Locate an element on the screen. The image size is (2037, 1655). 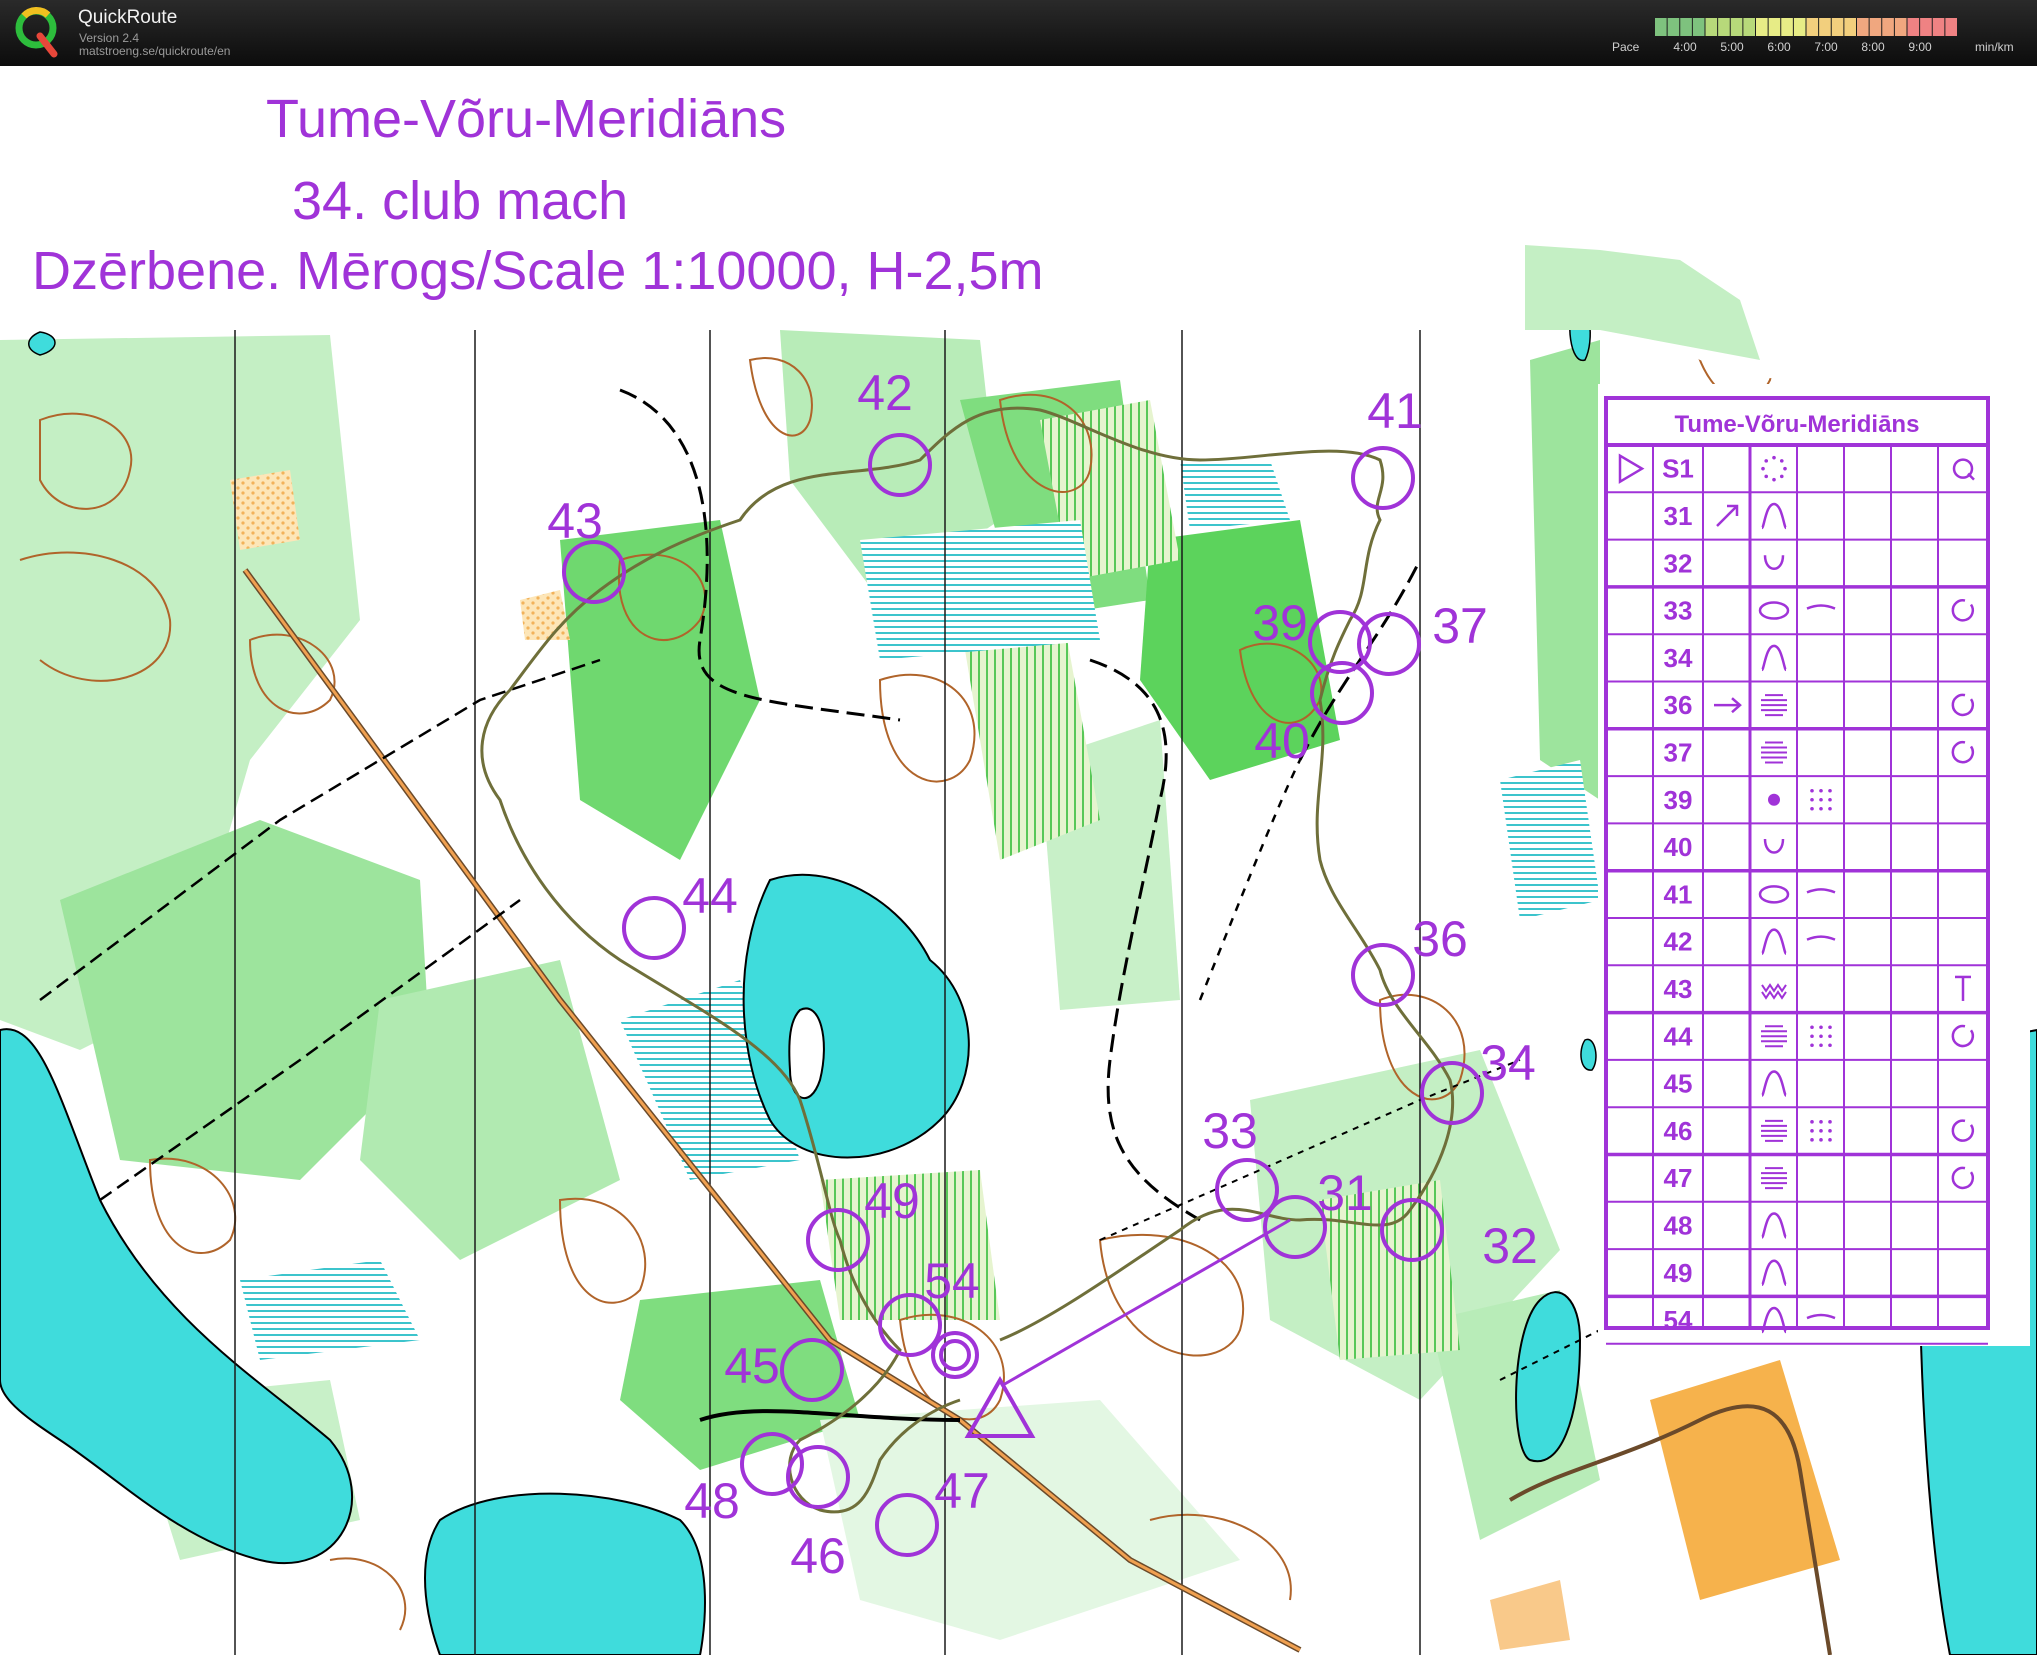
control-number-48: 48 is located at coordinates (712, 1501).